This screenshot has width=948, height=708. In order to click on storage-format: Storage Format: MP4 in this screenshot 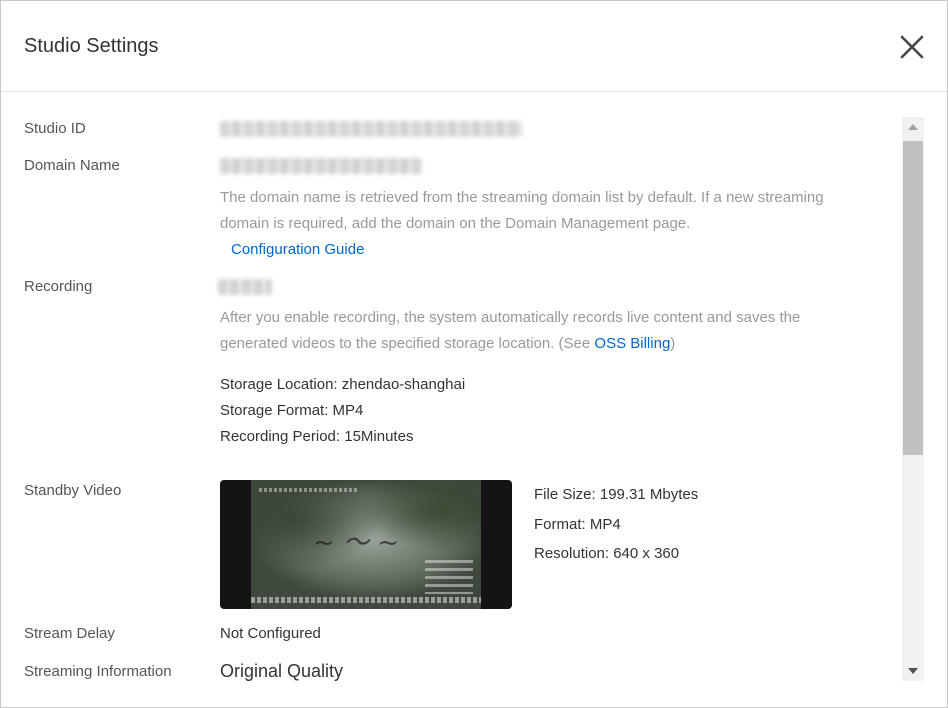, I will do `click(292, 410)`.